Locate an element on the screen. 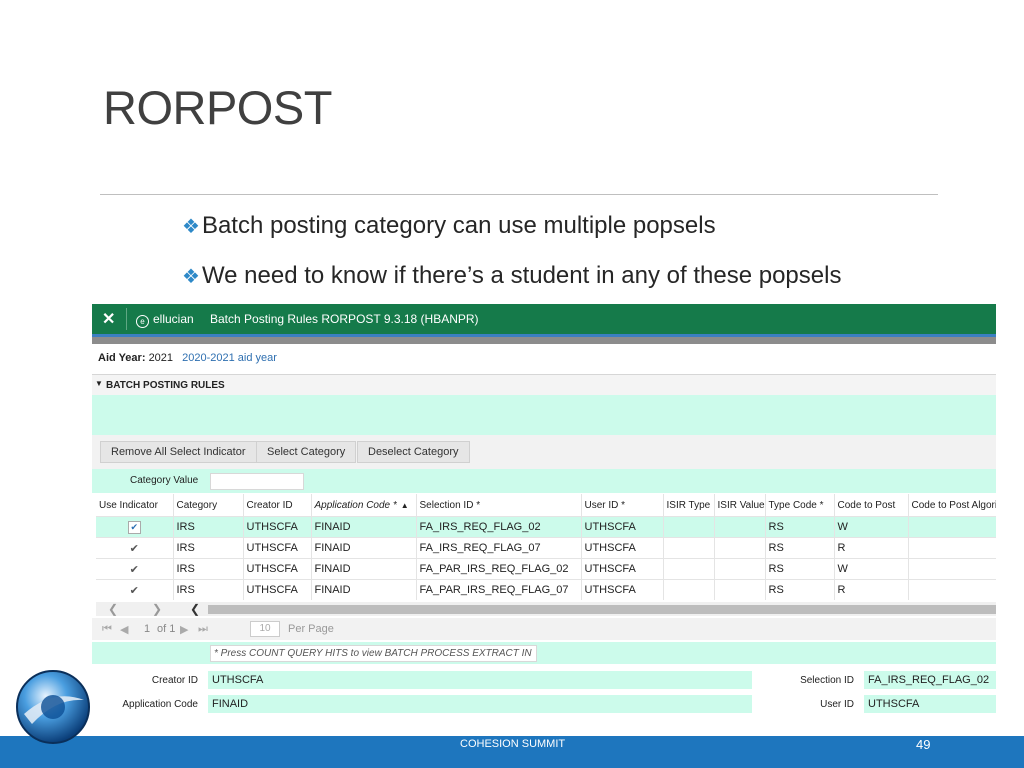 The width and height of the screenshot is (1024, 768). last-page-icon: ⏭ is located at coordinates (203, 629).